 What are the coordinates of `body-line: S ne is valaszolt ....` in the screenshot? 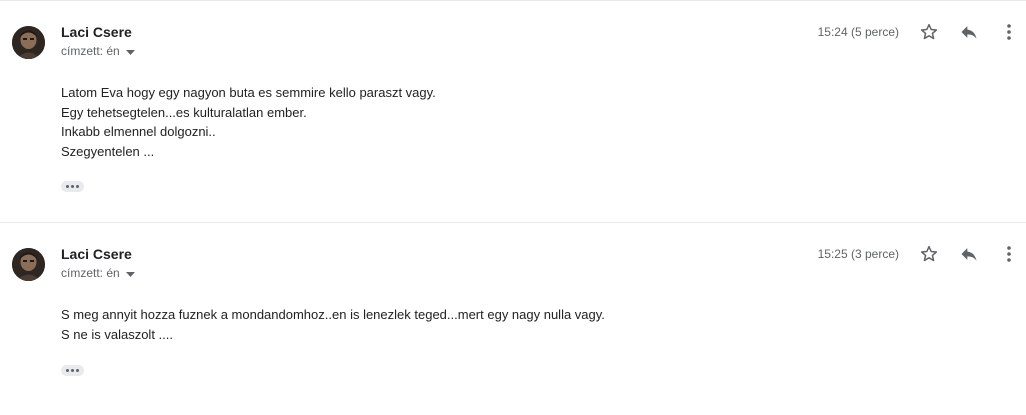 It's located at (117, 334).